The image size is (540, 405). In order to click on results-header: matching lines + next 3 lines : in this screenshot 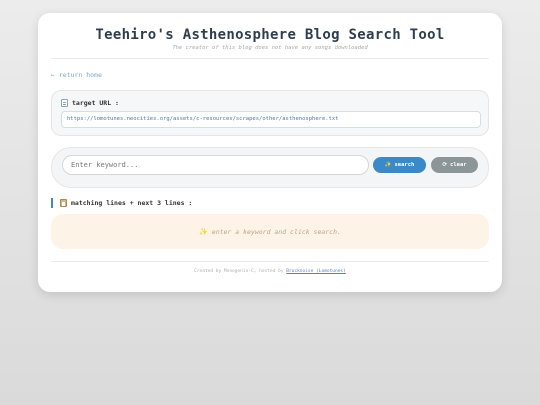, I will do `click(121, 203)`.